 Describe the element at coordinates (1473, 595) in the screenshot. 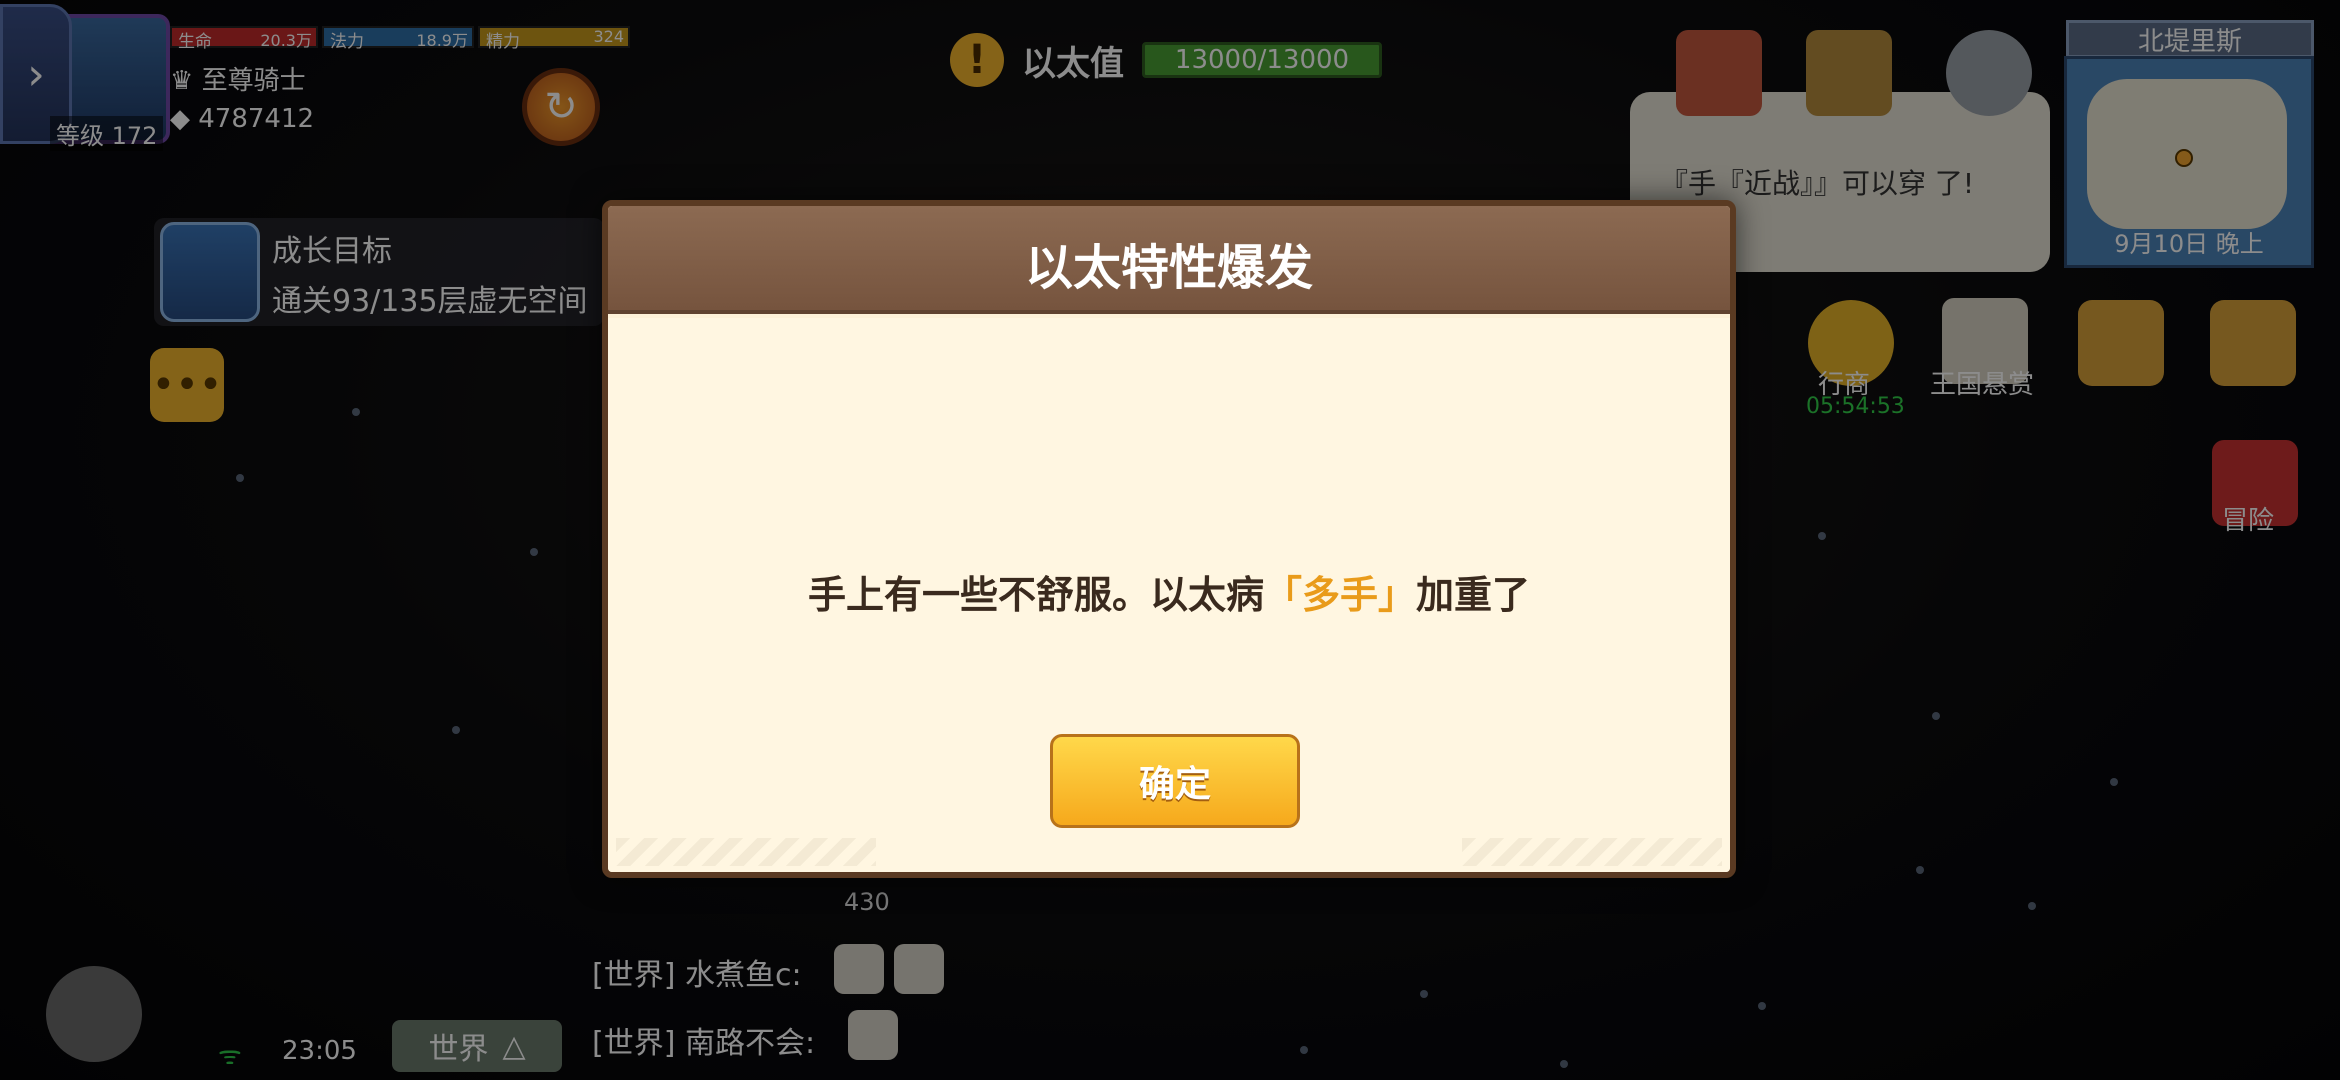

I see `message-suffix: 加重了` at that location.